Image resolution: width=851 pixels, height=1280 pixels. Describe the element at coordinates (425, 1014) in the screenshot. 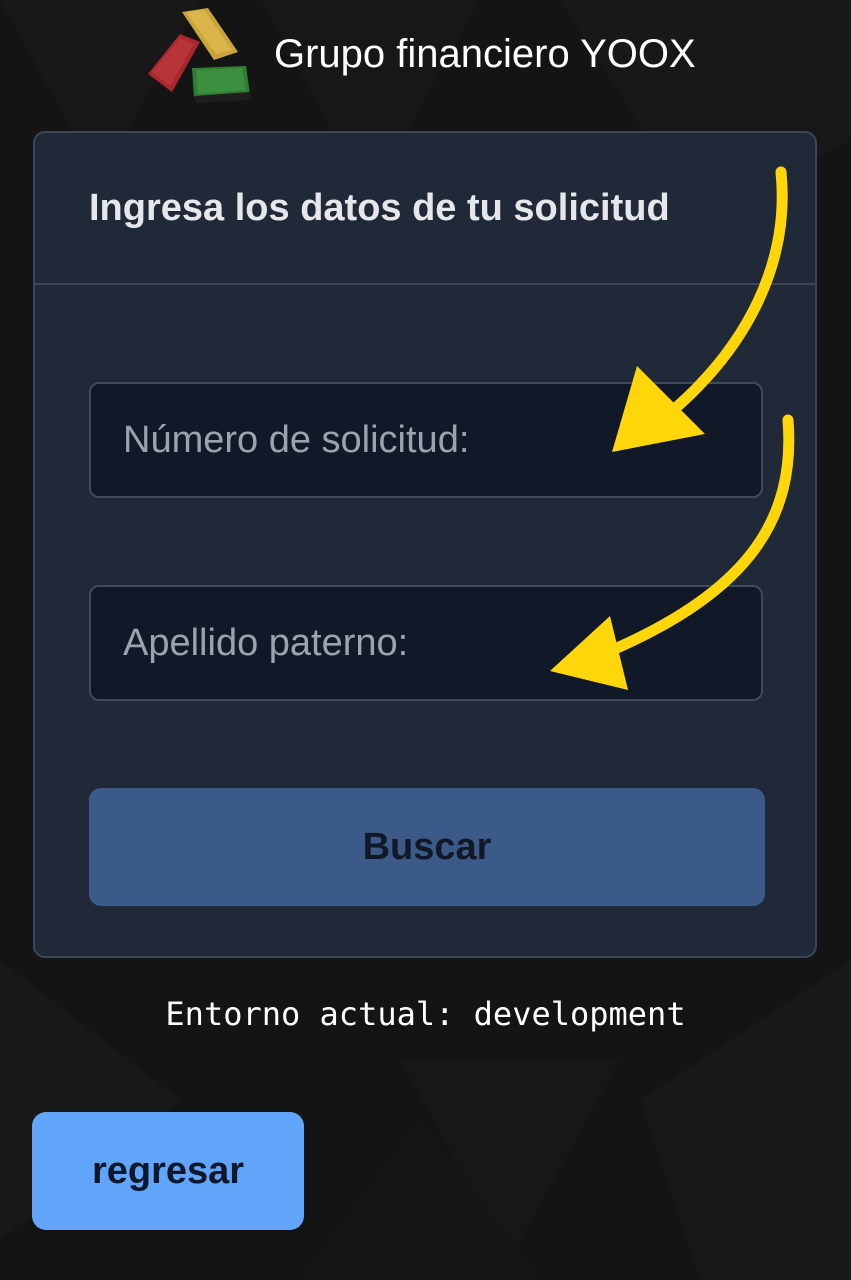

I see `environment-indicator: Entorno actual: development` at that location.